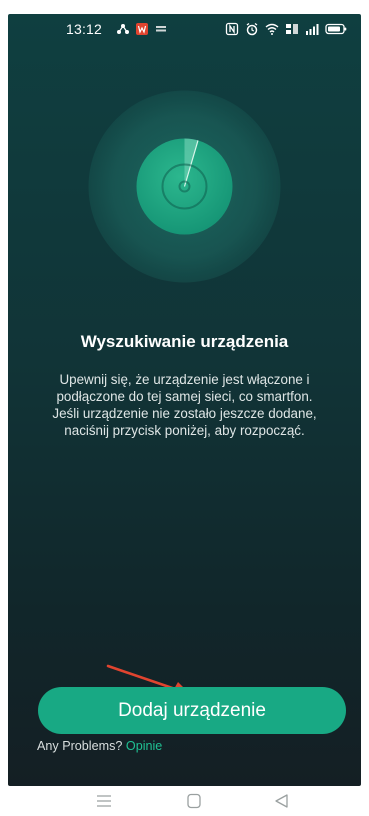 The image size is (369, 816). What do you see at coordinates (144, 746) in the screenshot?
I see `feedback-link: Opinie` at bounding box center [144, 746].